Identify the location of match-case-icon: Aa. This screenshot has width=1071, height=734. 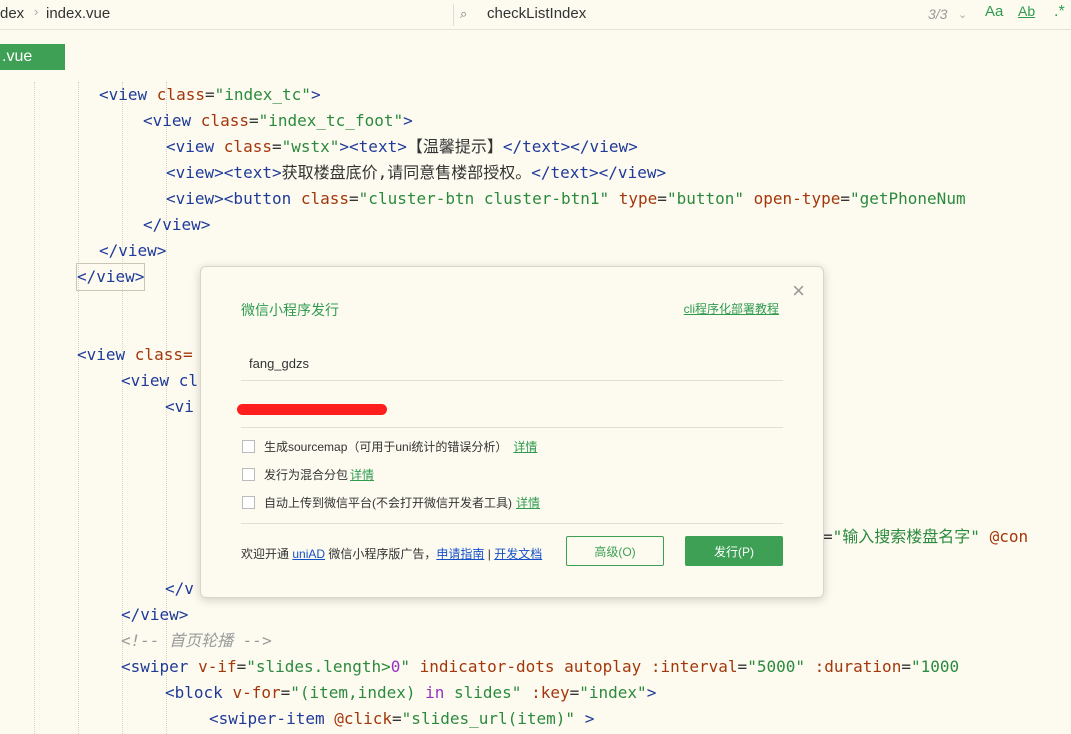
(994, 11).